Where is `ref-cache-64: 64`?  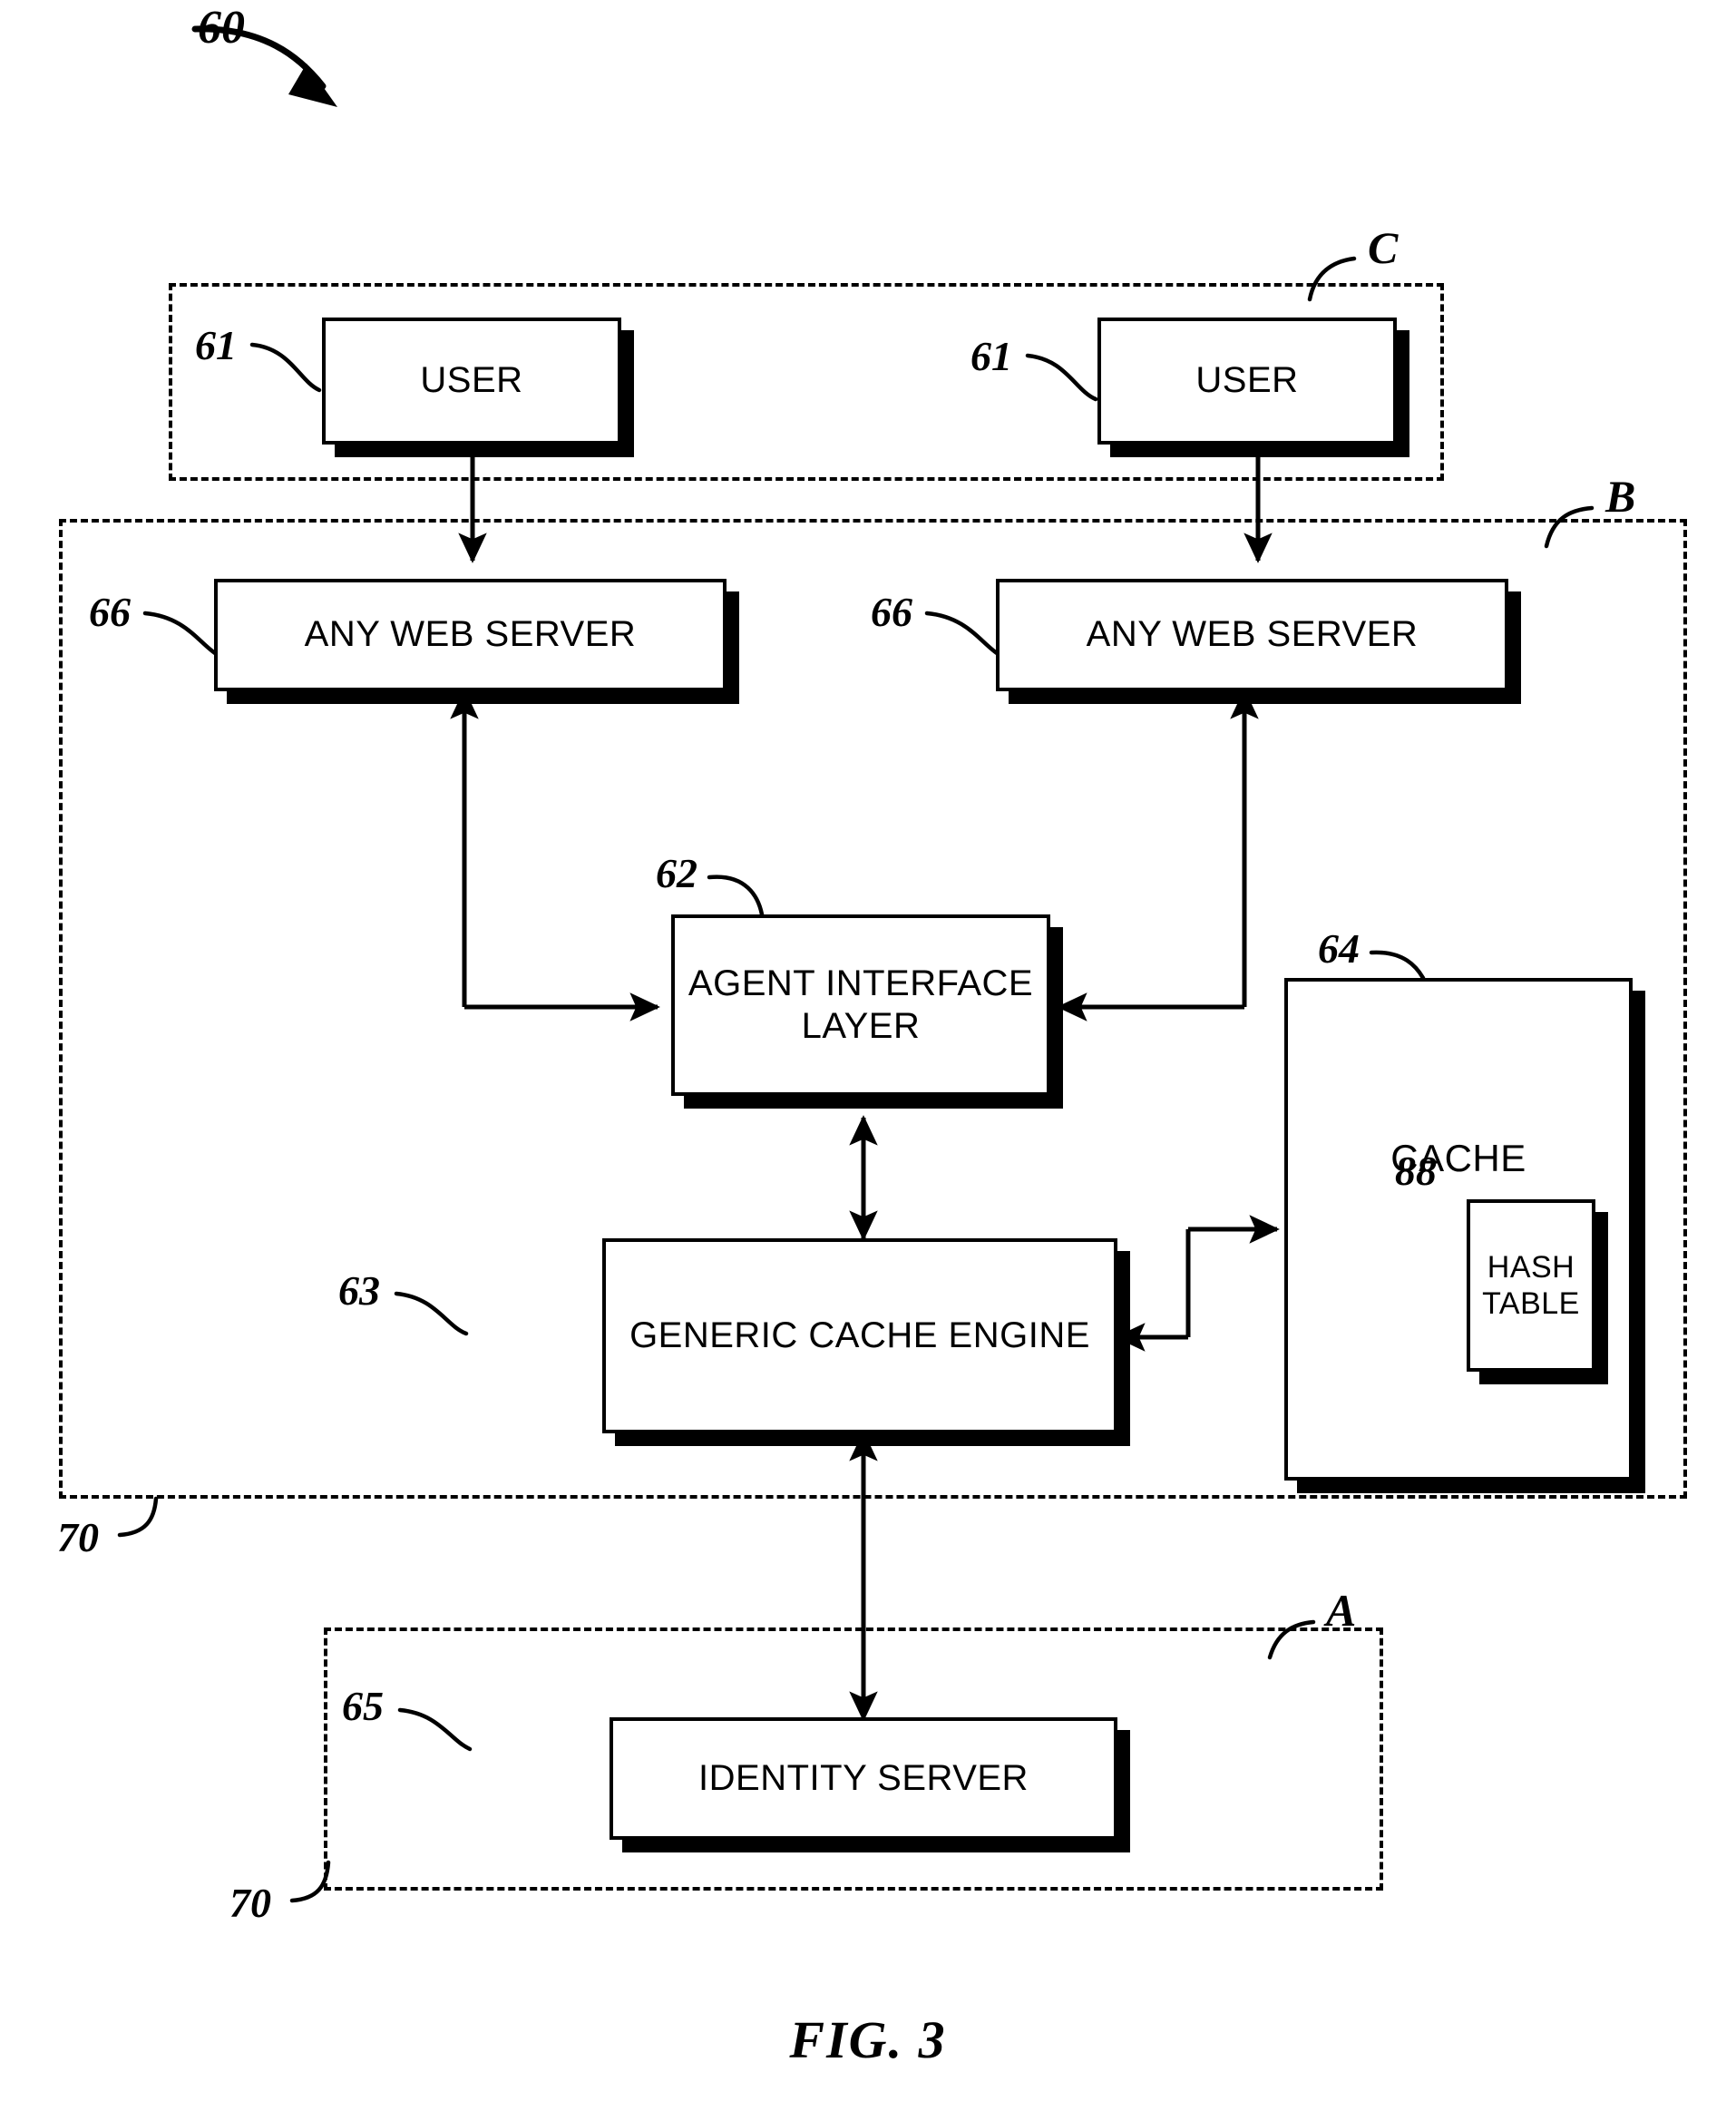 ref-cache-64: 64 is located at coordinates (1339, 948).